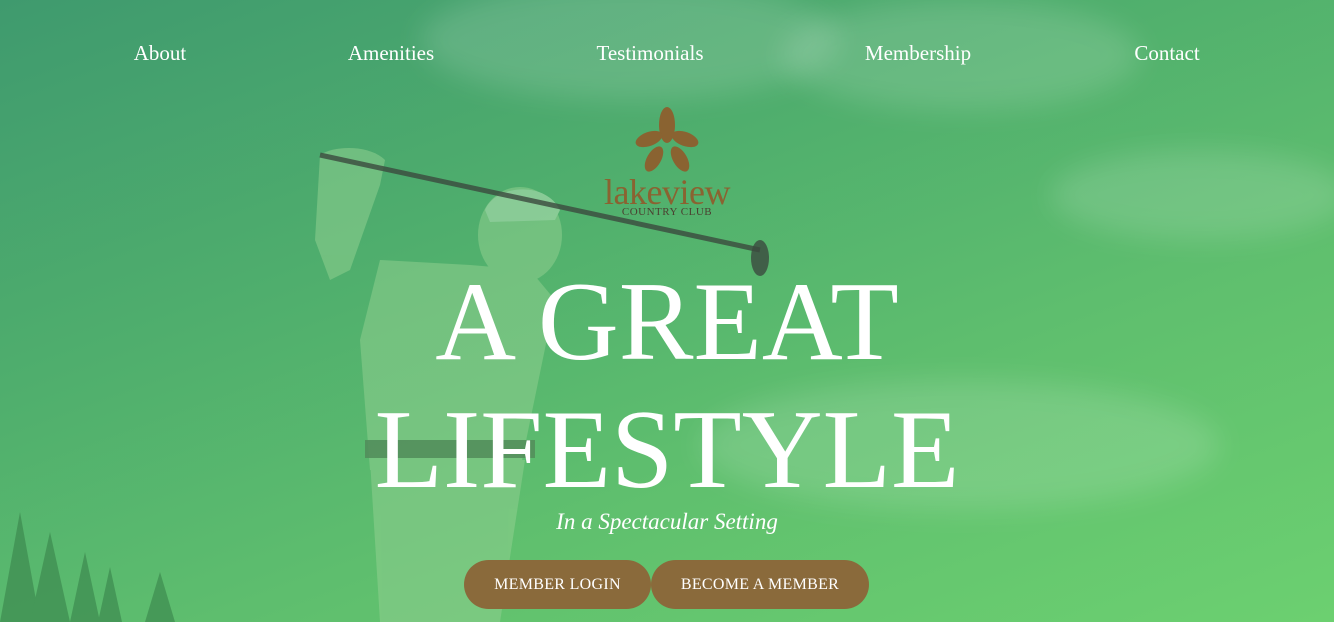  Describe the element at coordinates (667, 322) in the screenshot. I see `headline-line-1: A GREAT` at that location.